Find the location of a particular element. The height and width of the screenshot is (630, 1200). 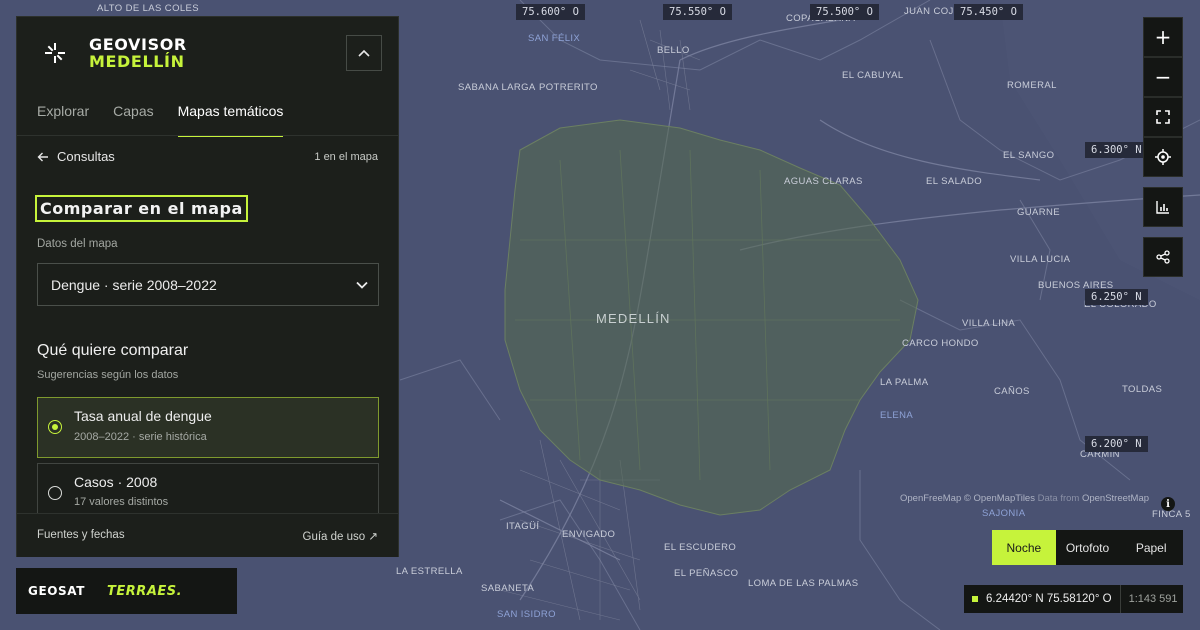

bar-chart-icon is located at coordinates (1162, 207).